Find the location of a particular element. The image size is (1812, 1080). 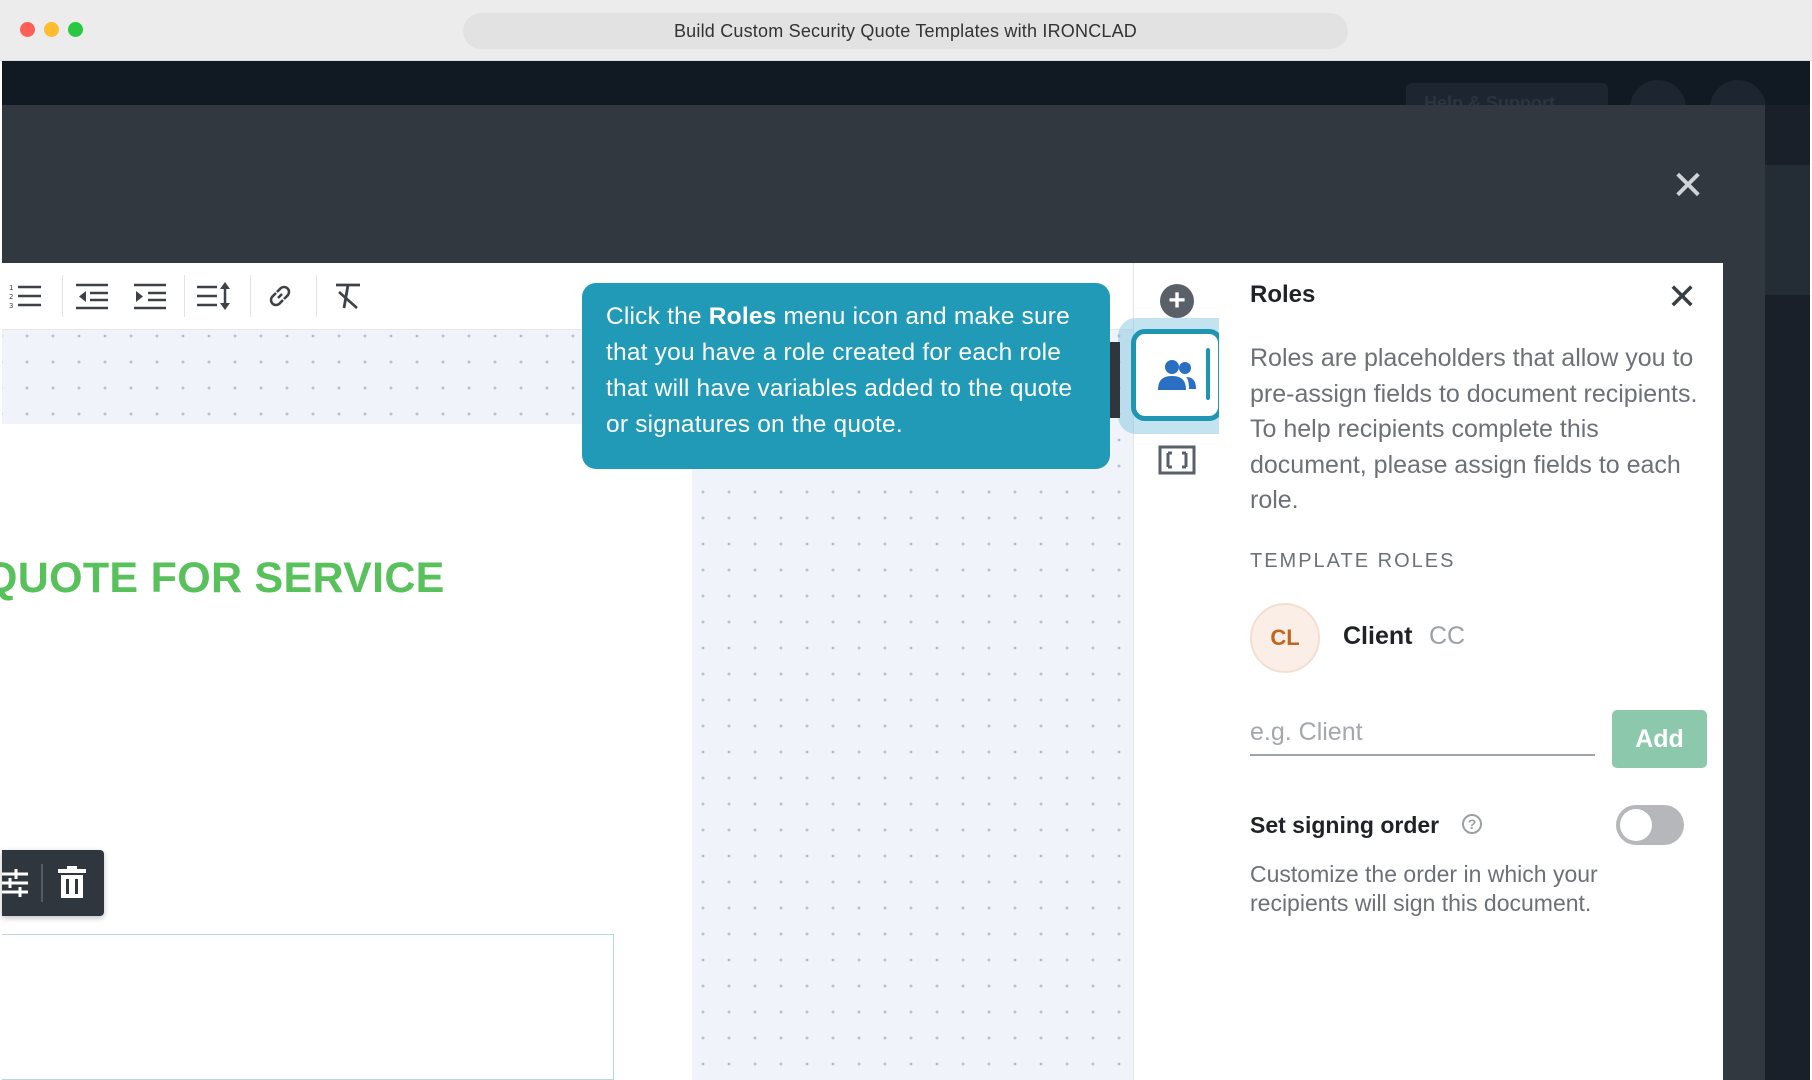

role-name: Client is located at coordinates (1377, 636).